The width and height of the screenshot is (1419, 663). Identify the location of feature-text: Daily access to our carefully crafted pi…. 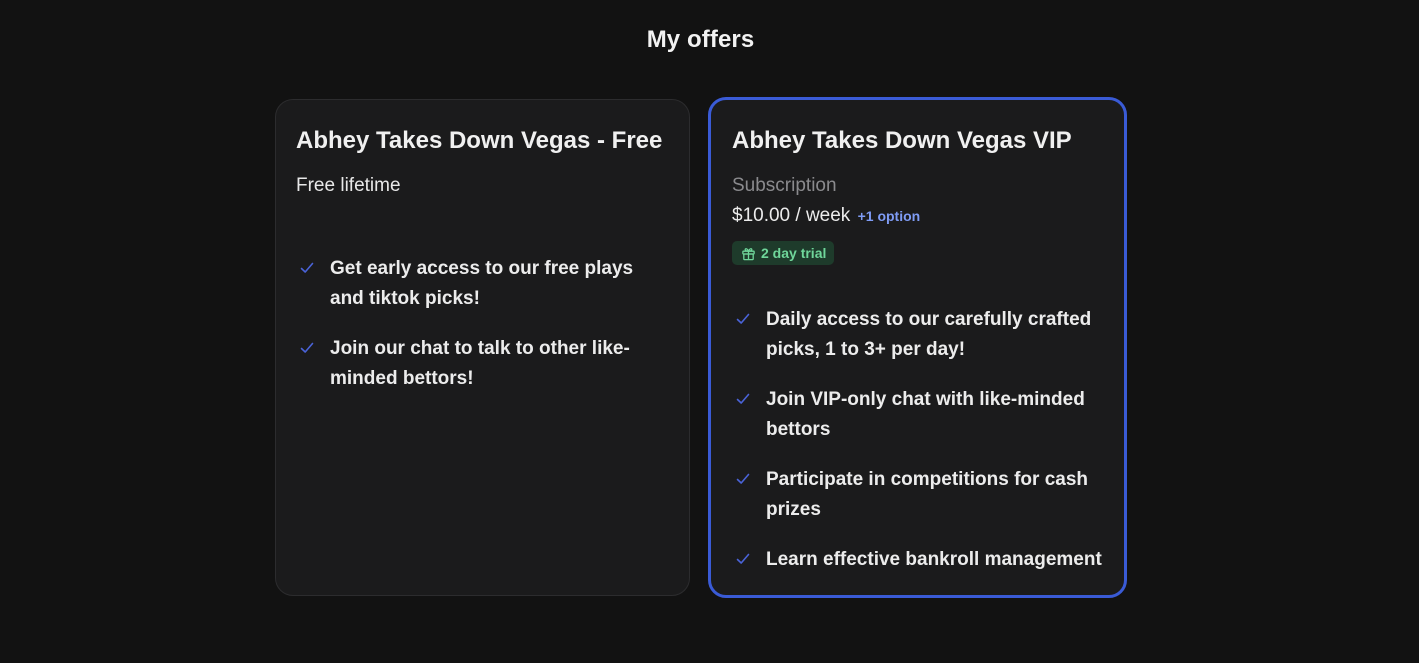
(929, 334).